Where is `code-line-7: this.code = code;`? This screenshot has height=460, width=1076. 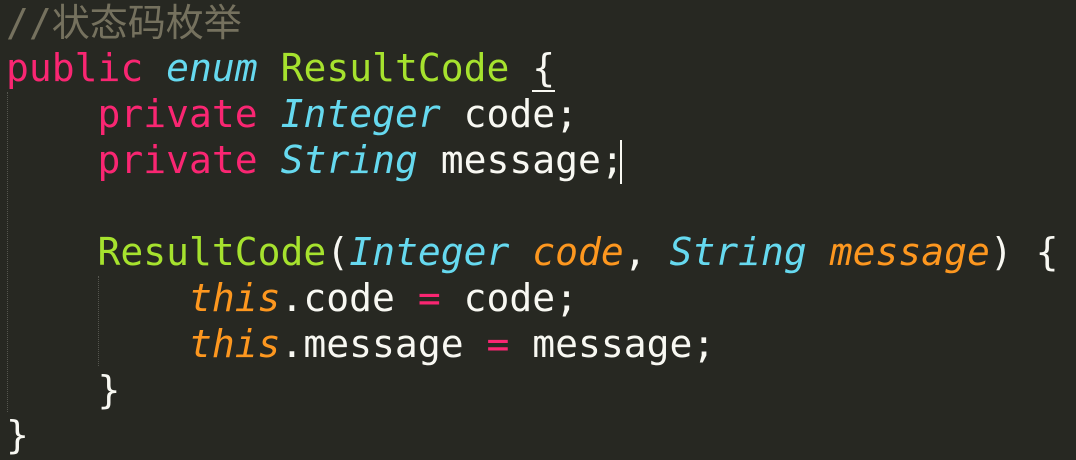 code-line-7: this.code = code; is located at coordinates (292, 298).